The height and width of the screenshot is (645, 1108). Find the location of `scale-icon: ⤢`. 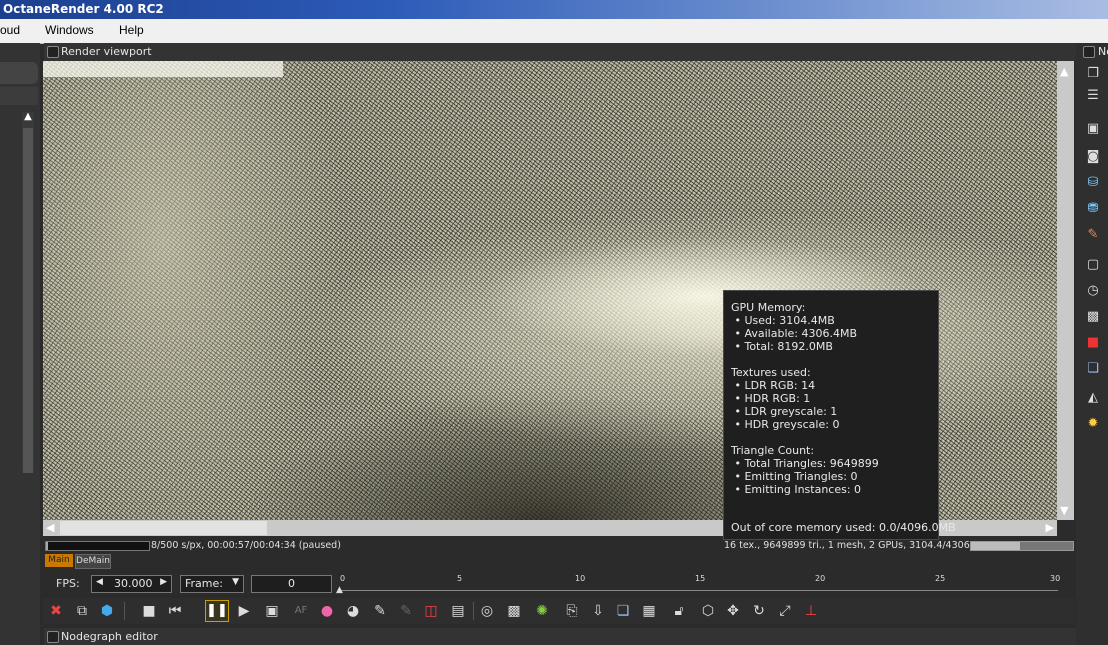

scale-icon: ⤢ is located at coordinates (785, 611).